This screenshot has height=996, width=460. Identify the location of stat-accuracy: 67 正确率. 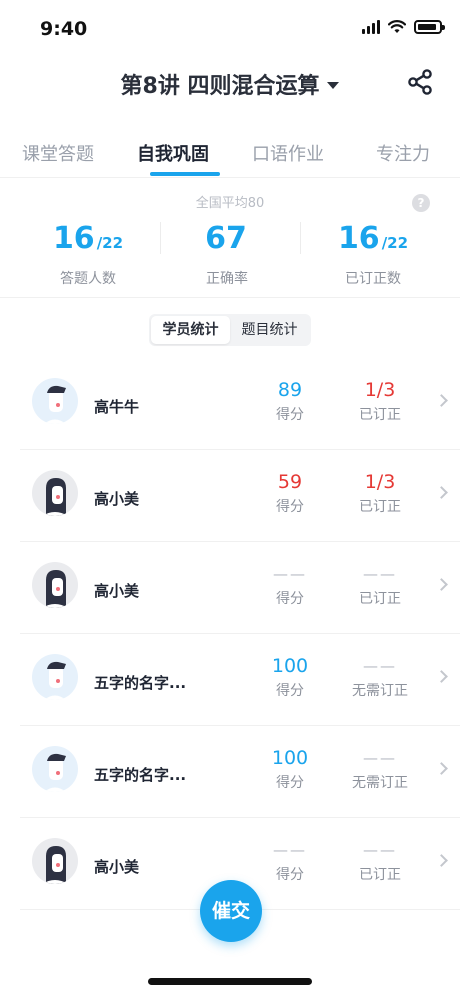
(227, 255).